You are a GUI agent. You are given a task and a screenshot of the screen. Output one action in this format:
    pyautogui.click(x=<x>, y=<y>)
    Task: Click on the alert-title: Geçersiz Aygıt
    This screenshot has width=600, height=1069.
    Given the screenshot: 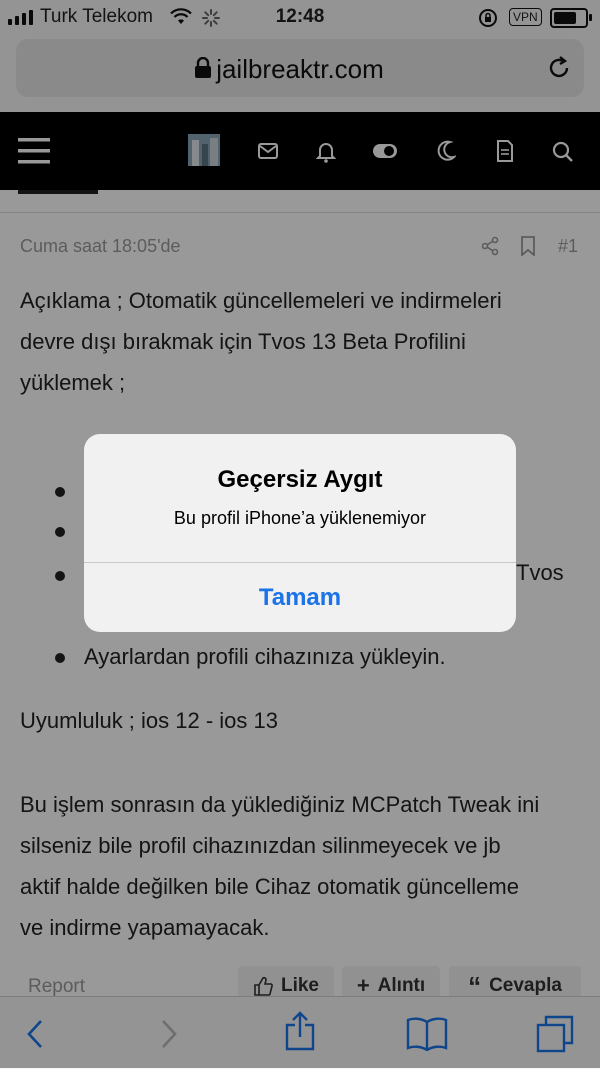 What is the action you would take?
    pyautogui.click(x=300, y=479)
    